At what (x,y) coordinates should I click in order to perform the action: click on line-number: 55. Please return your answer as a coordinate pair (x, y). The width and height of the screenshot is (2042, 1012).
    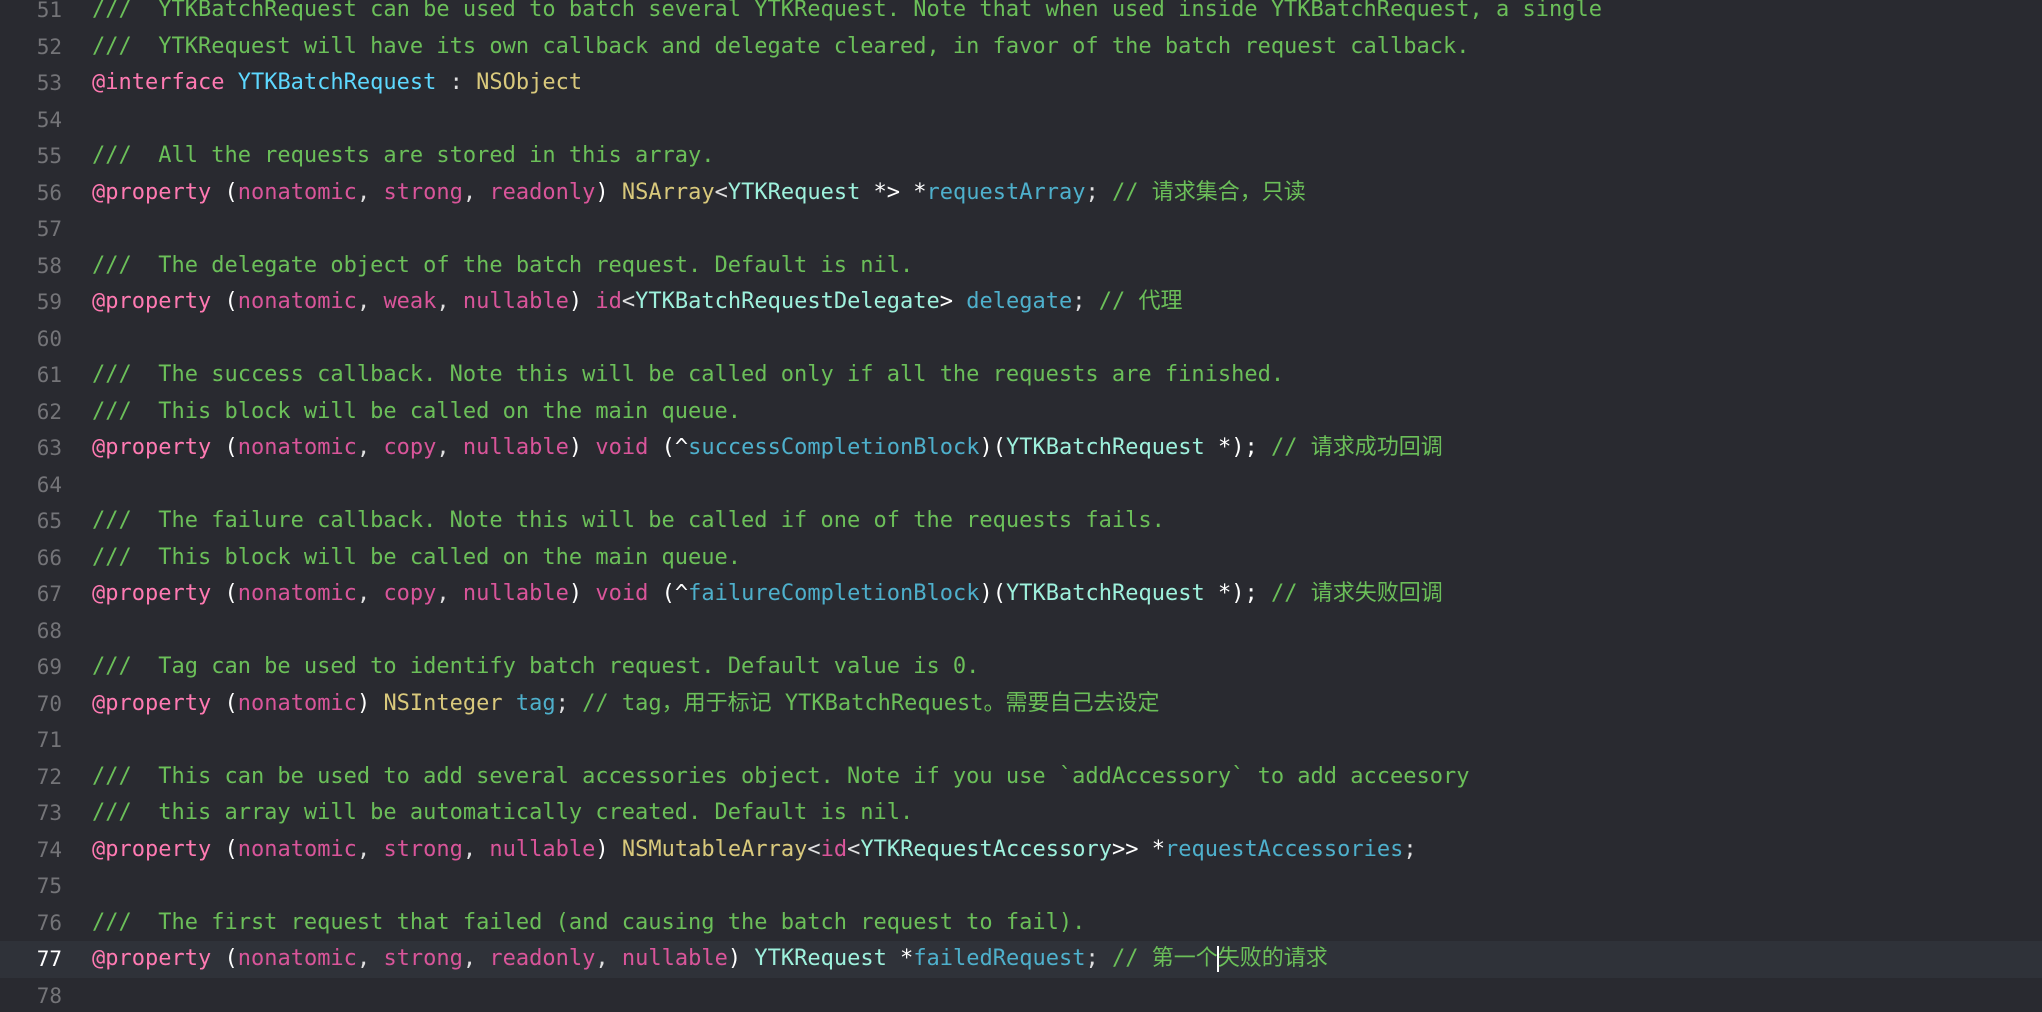
    Looking at the image, I should click on (49, 156).